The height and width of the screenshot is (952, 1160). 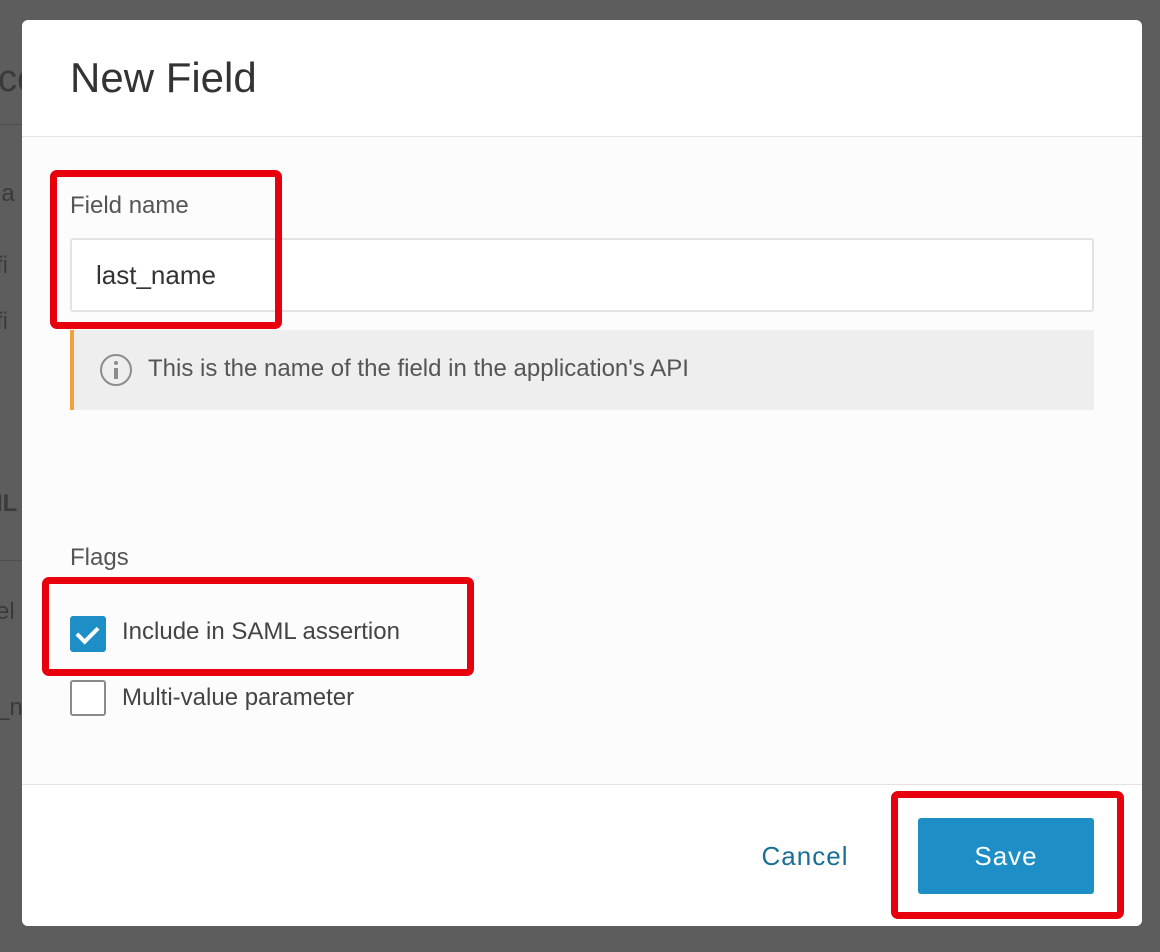 I want to click on field-name-input, so click(x=582, y=275).